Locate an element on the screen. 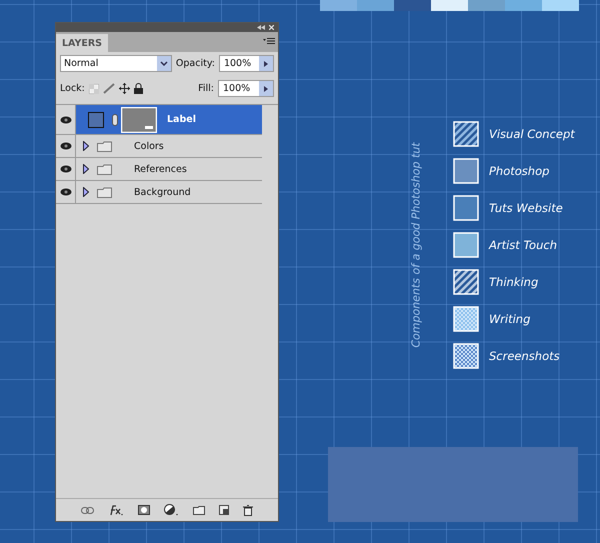 The height and width of the screenshot is (543, 600). opacity-field: 100% is located at coordinates (246, 63).